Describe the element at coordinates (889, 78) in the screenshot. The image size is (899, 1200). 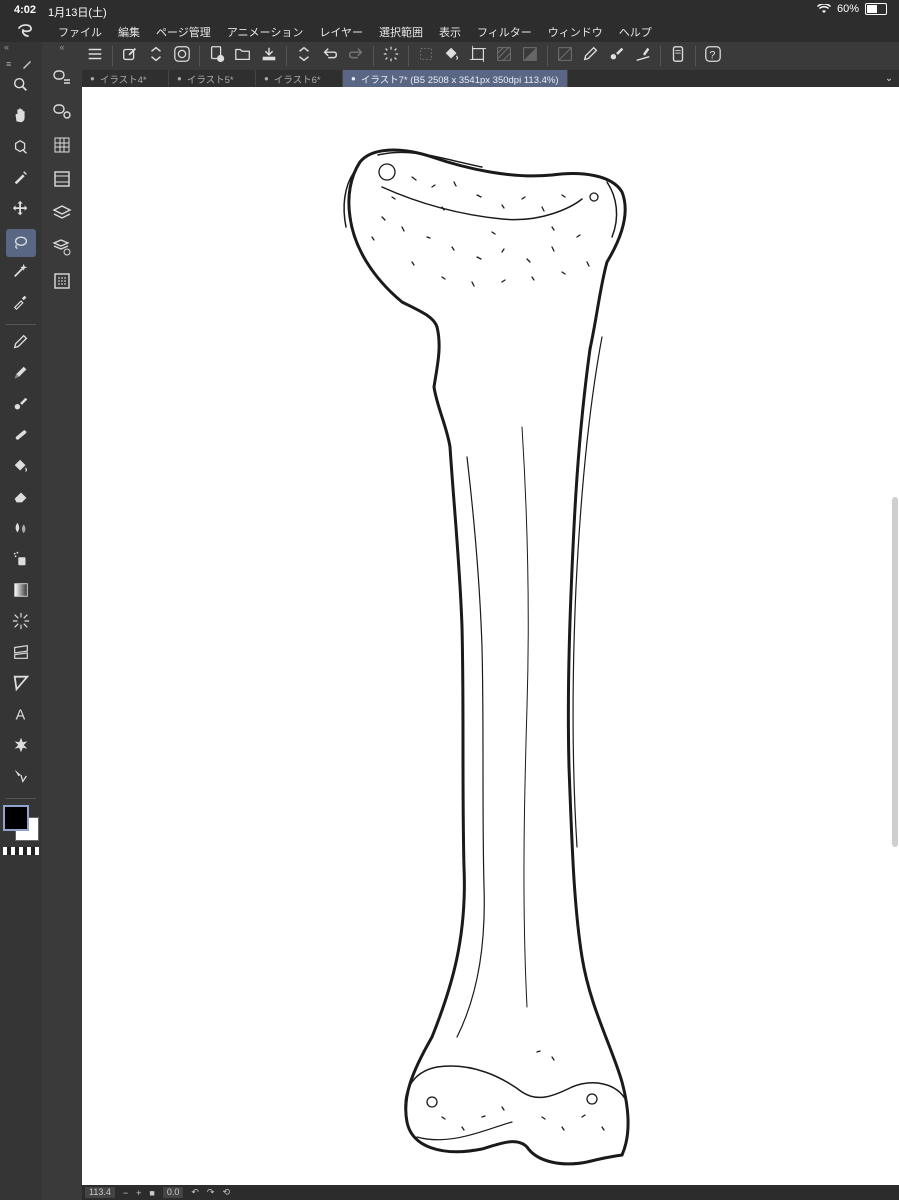
I see `chevron-down-icon: ⌄` at that location.